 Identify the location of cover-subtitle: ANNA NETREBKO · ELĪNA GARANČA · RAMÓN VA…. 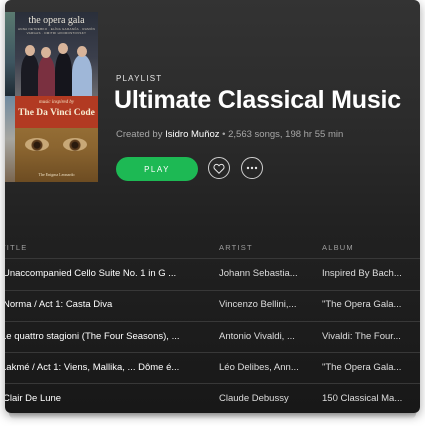
(56, 31).